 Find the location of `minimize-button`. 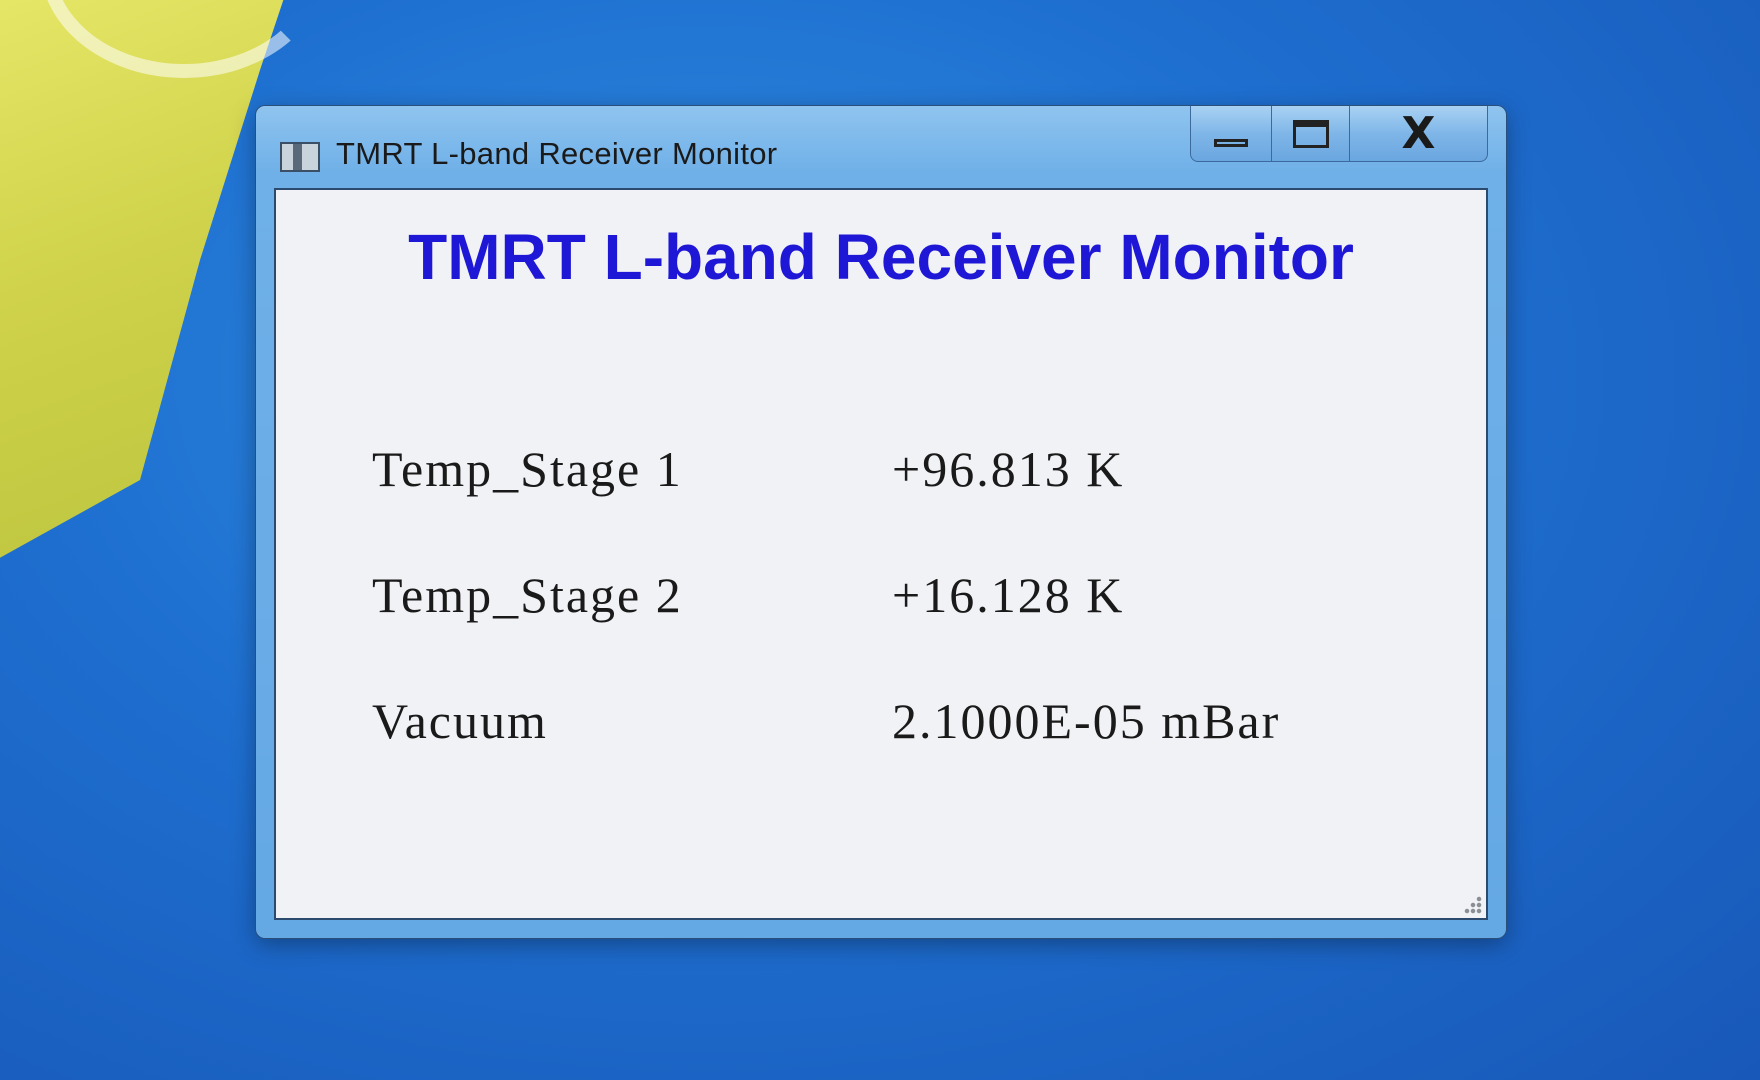

minimize-button is located at coordinates (1231, 134).